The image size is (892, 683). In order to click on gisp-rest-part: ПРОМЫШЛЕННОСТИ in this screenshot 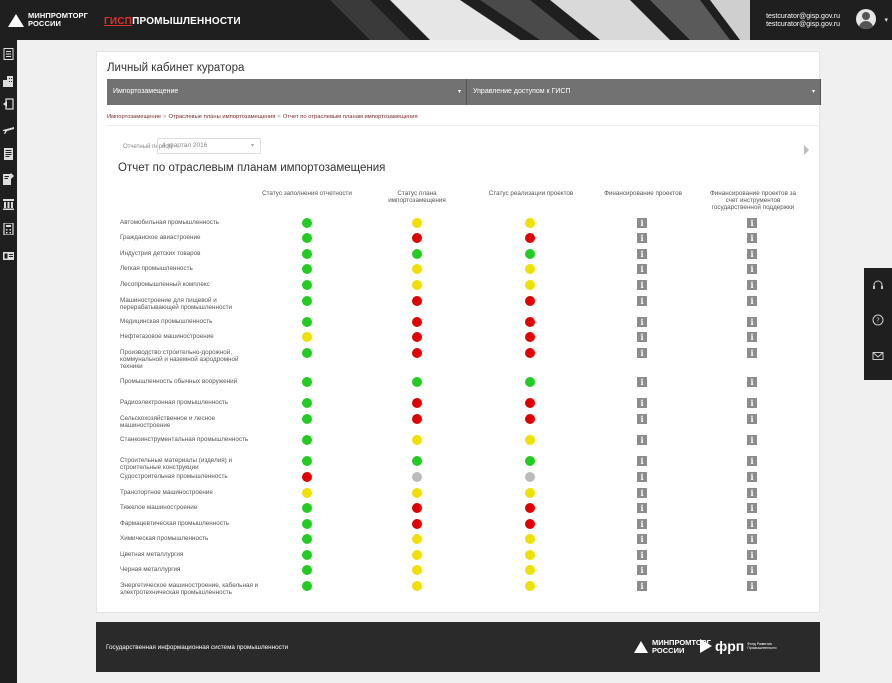, I will do `click(186, 21)`.